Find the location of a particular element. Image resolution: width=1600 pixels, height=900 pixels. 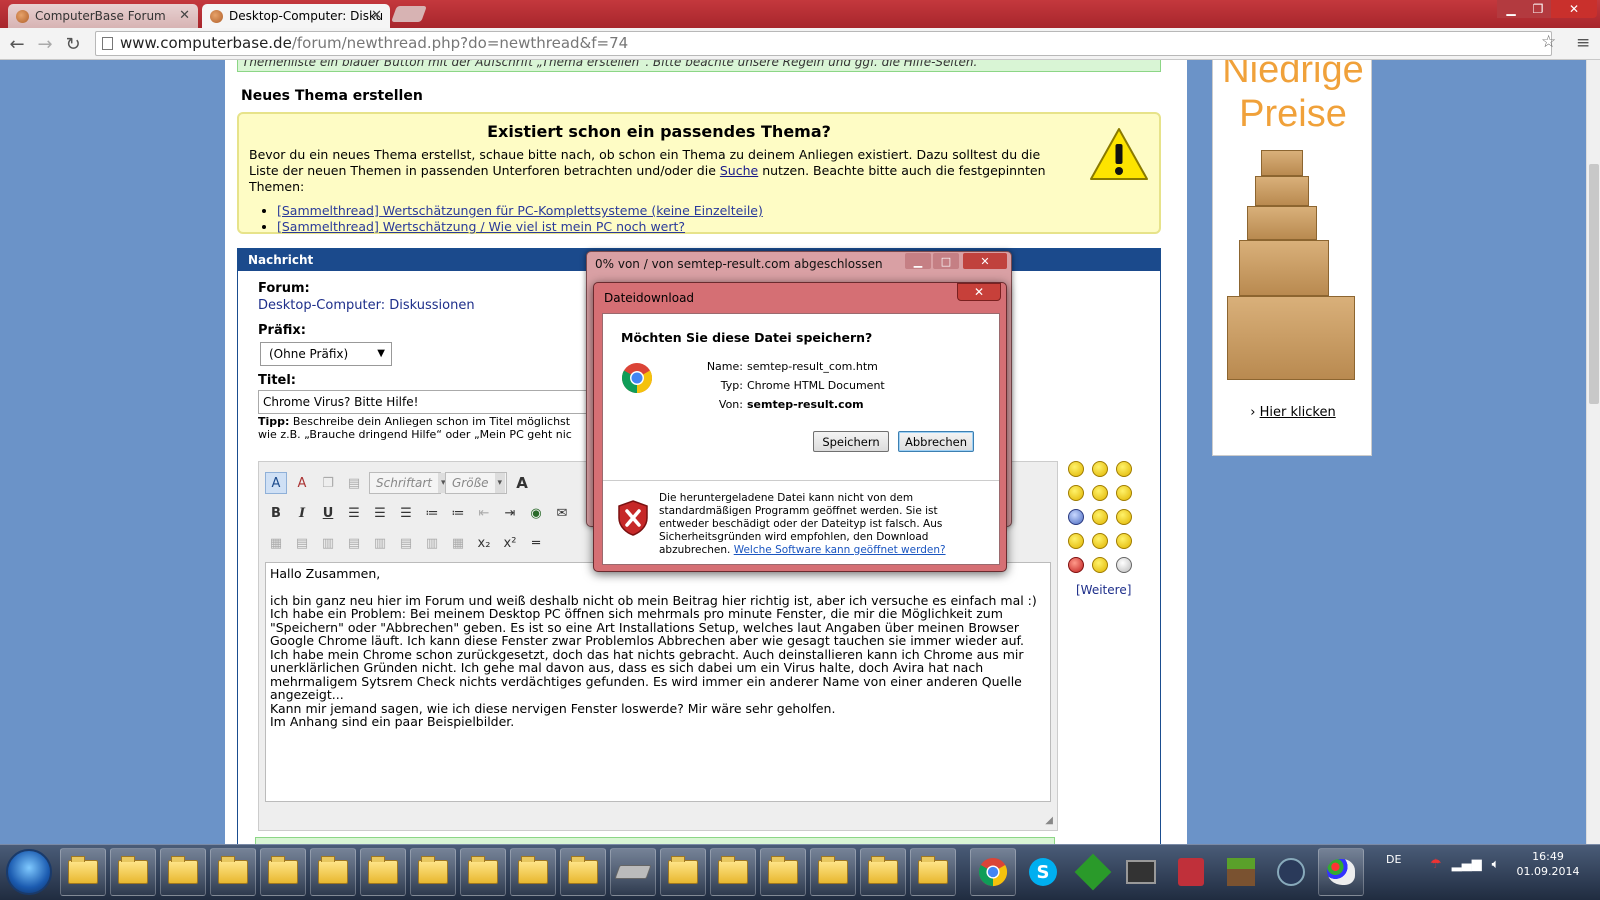

save-button: Speichern is located at coordinates (851, 441).